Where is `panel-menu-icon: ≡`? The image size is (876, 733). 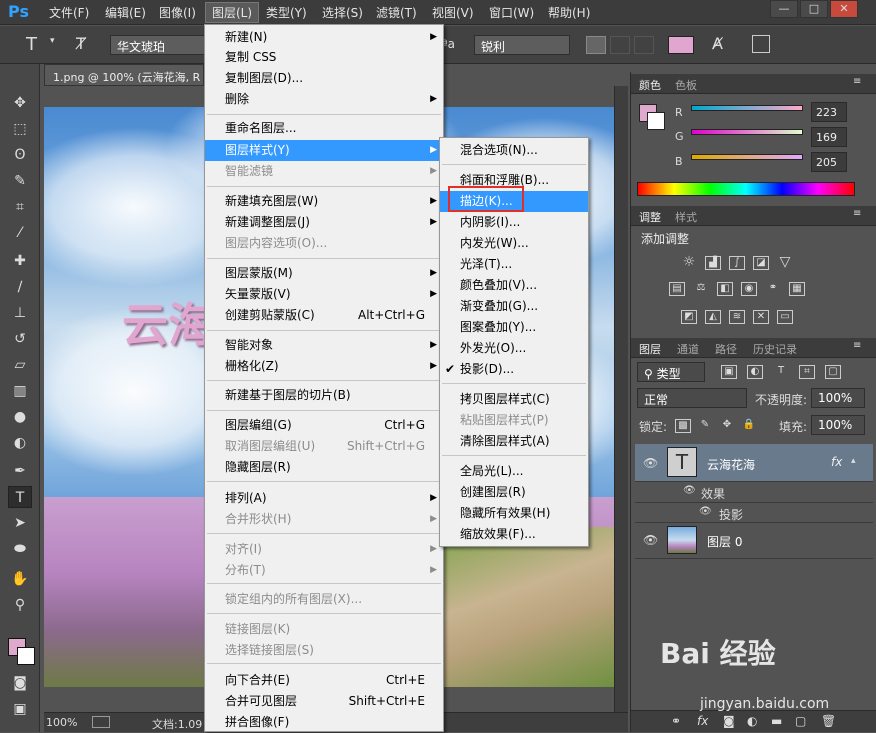
panel-menu-icon: ≡ is located at coordinates (857, 81).